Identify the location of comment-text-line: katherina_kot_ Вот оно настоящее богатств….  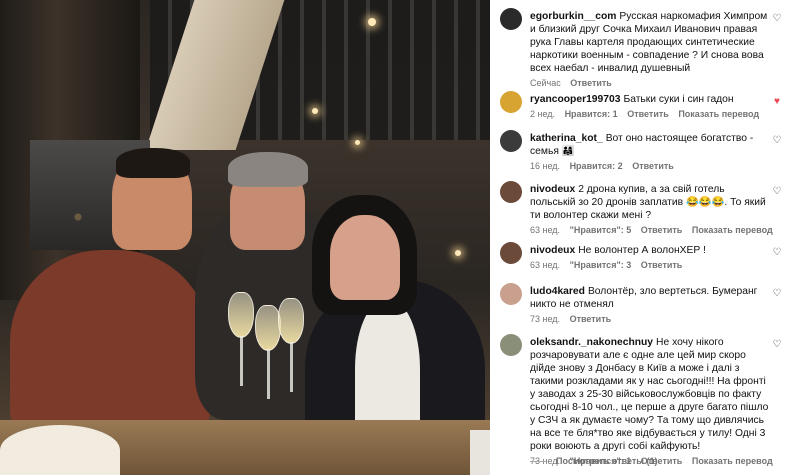
(650, 145).